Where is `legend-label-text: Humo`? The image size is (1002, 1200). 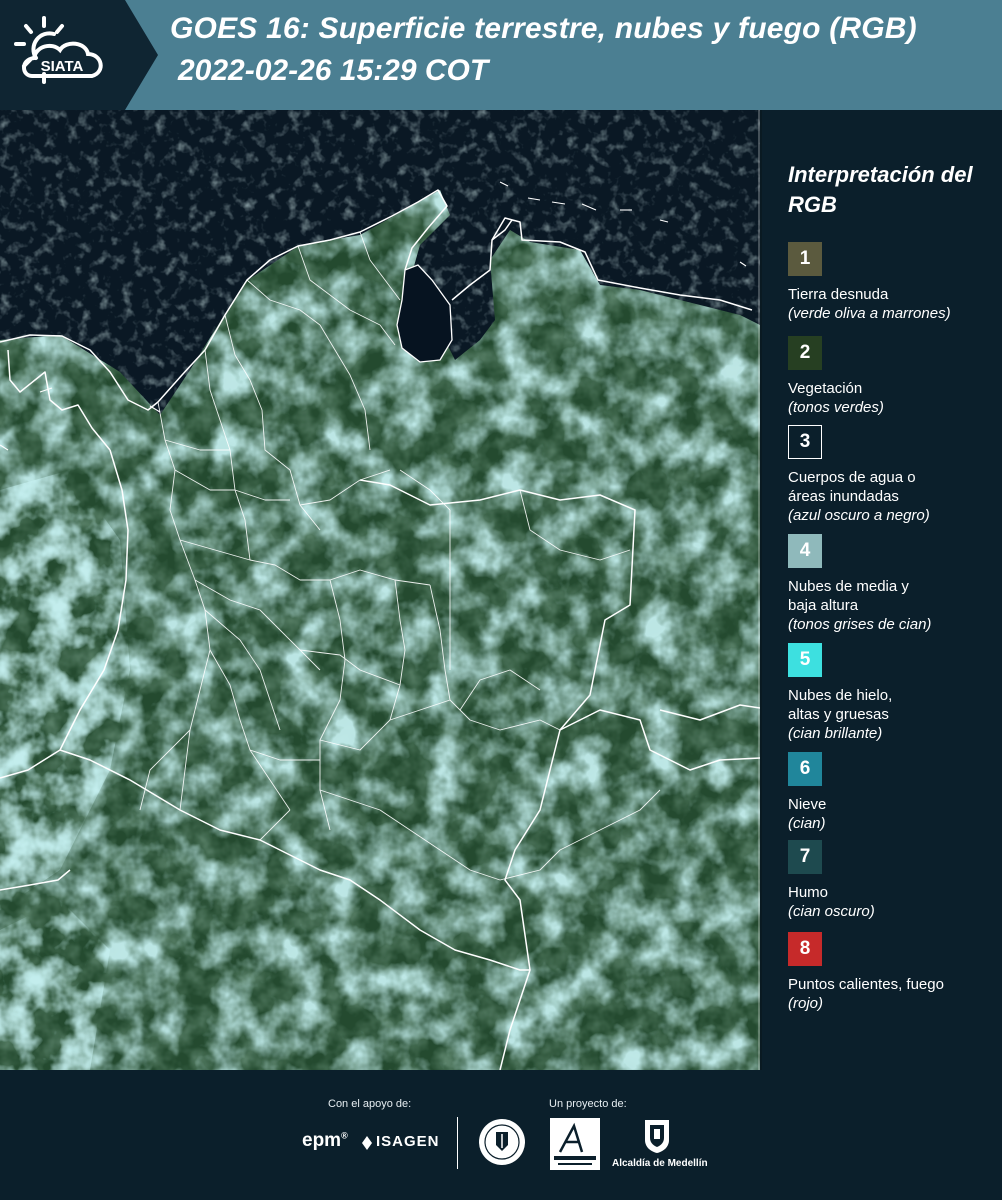 legend-label-text: Humo is located at coordinates (808, 892).